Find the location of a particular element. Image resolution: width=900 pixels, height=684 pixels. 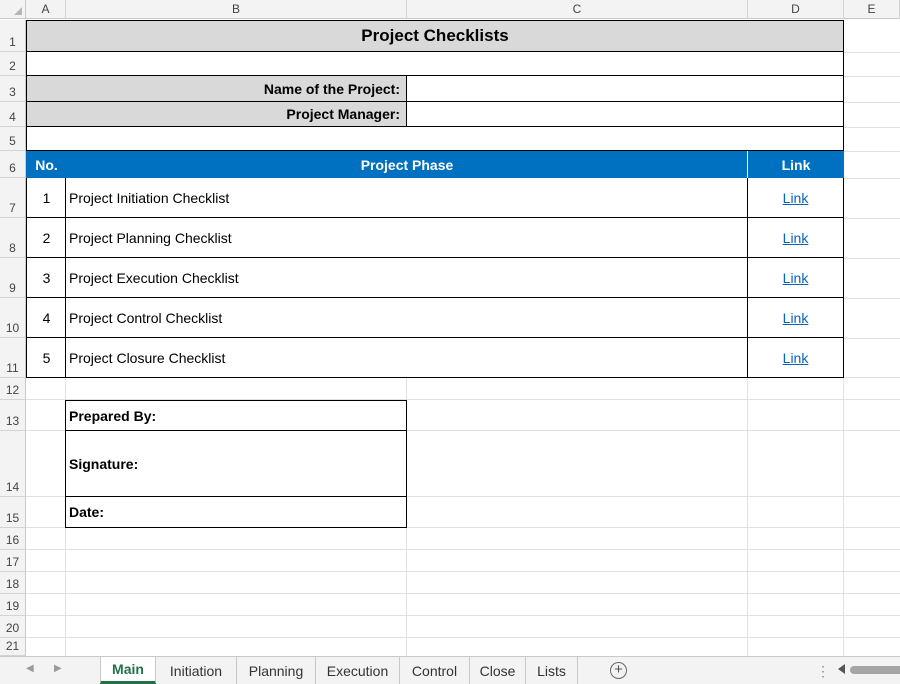

phase-control: Project Control Checklist is located at coordinates (406, 318).